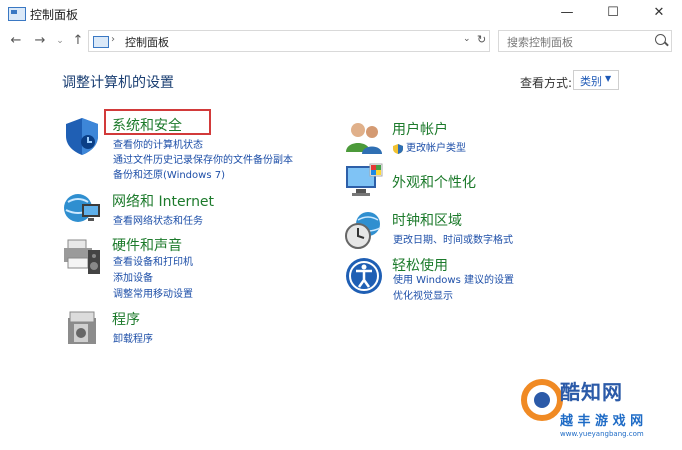 Image resolution: width=682 pixels, height=450 pixels. Describe the element at coordinates (289, 41) in the screenshot. I see `address-field: › 控制面板 ⌄ ↻` at that location.